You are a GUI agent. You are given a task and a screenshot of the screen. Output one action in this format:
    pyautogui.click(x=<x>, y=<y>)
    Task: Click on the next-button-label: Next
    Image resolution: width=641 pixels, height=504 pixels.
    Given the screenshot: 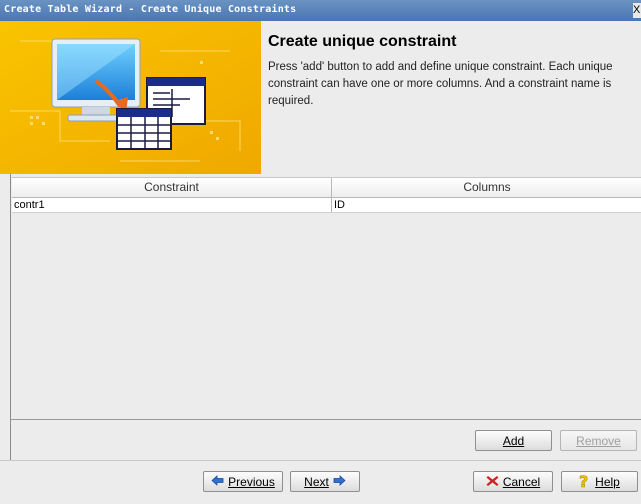 What is the action you would take?
    pyautogui.click(x=316, y=481)
    